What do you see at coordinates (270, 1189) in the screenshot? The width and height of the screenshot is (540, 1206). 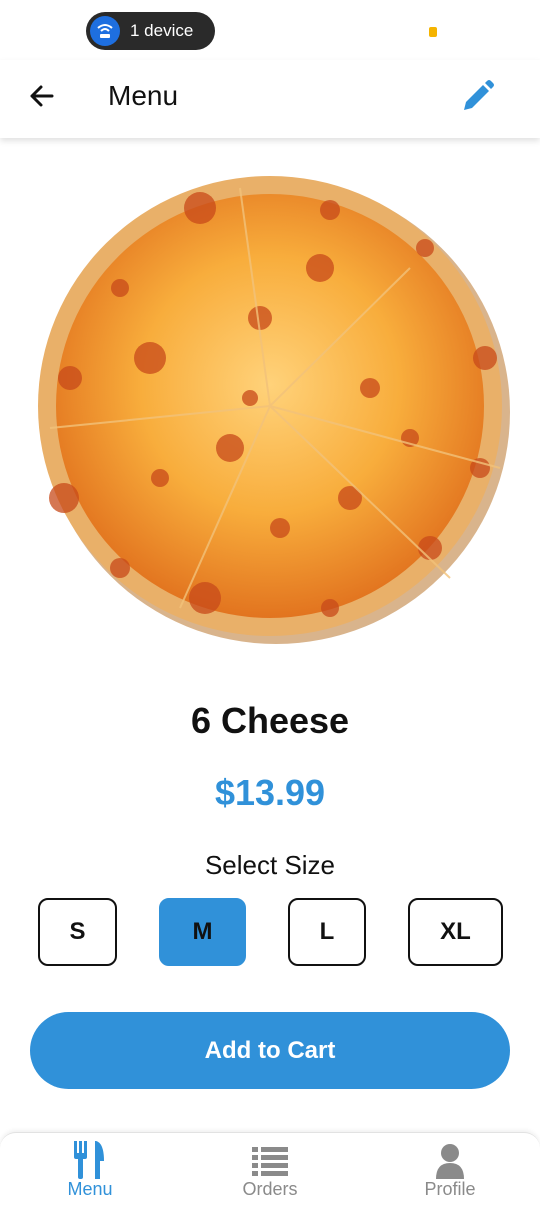 I see `nav-label-orders: Orders` at bounding box center [270, 1189].